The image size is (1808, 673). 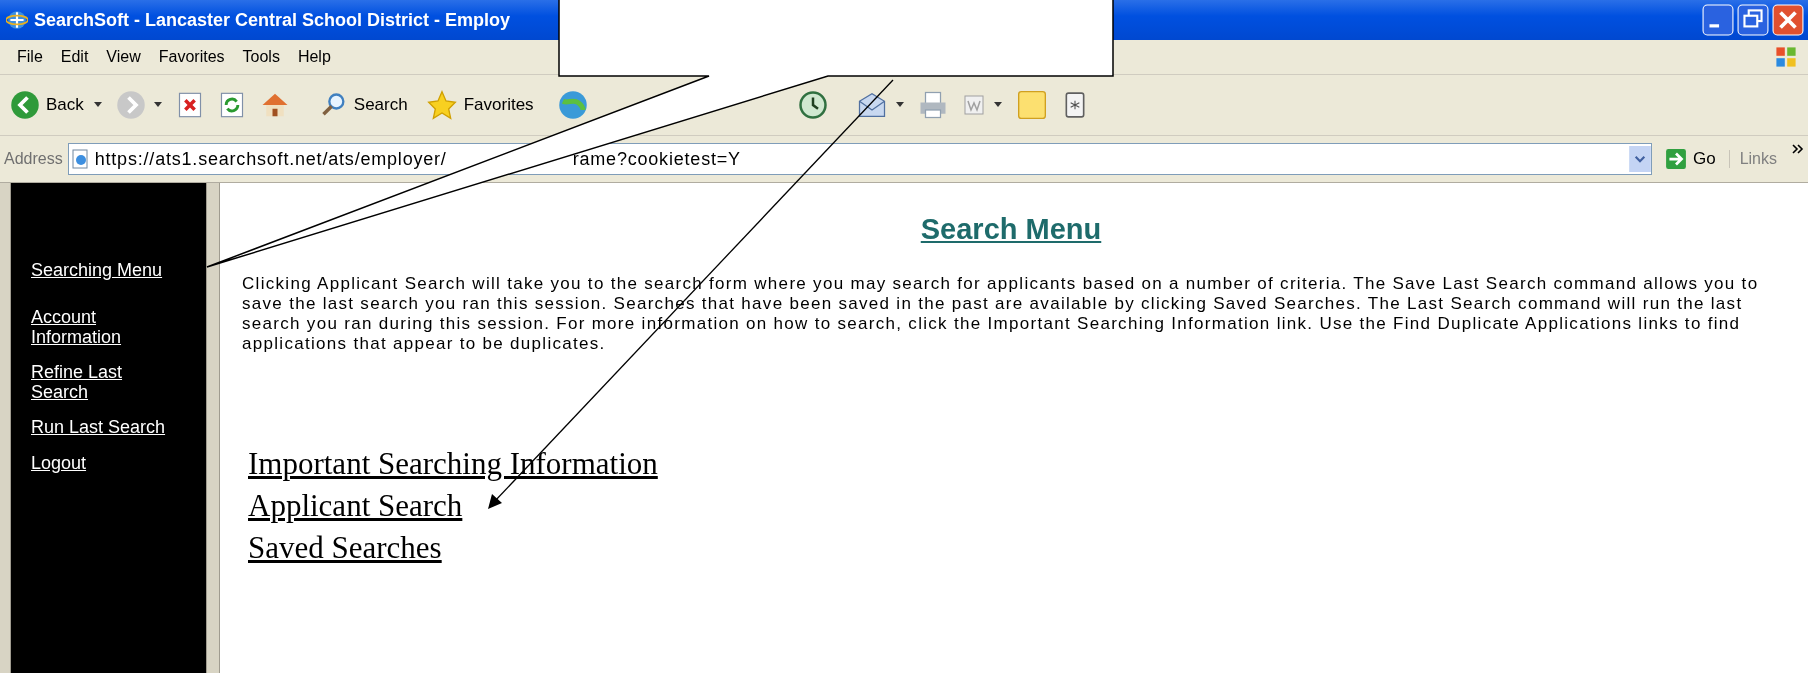 What do you see at coordinates (859, 159) in the screenshot?
I see `address-field: https://ats1.searchsoft.net/ats/employer/ rame?cookietest=Y` at bounding box center [859, 159].